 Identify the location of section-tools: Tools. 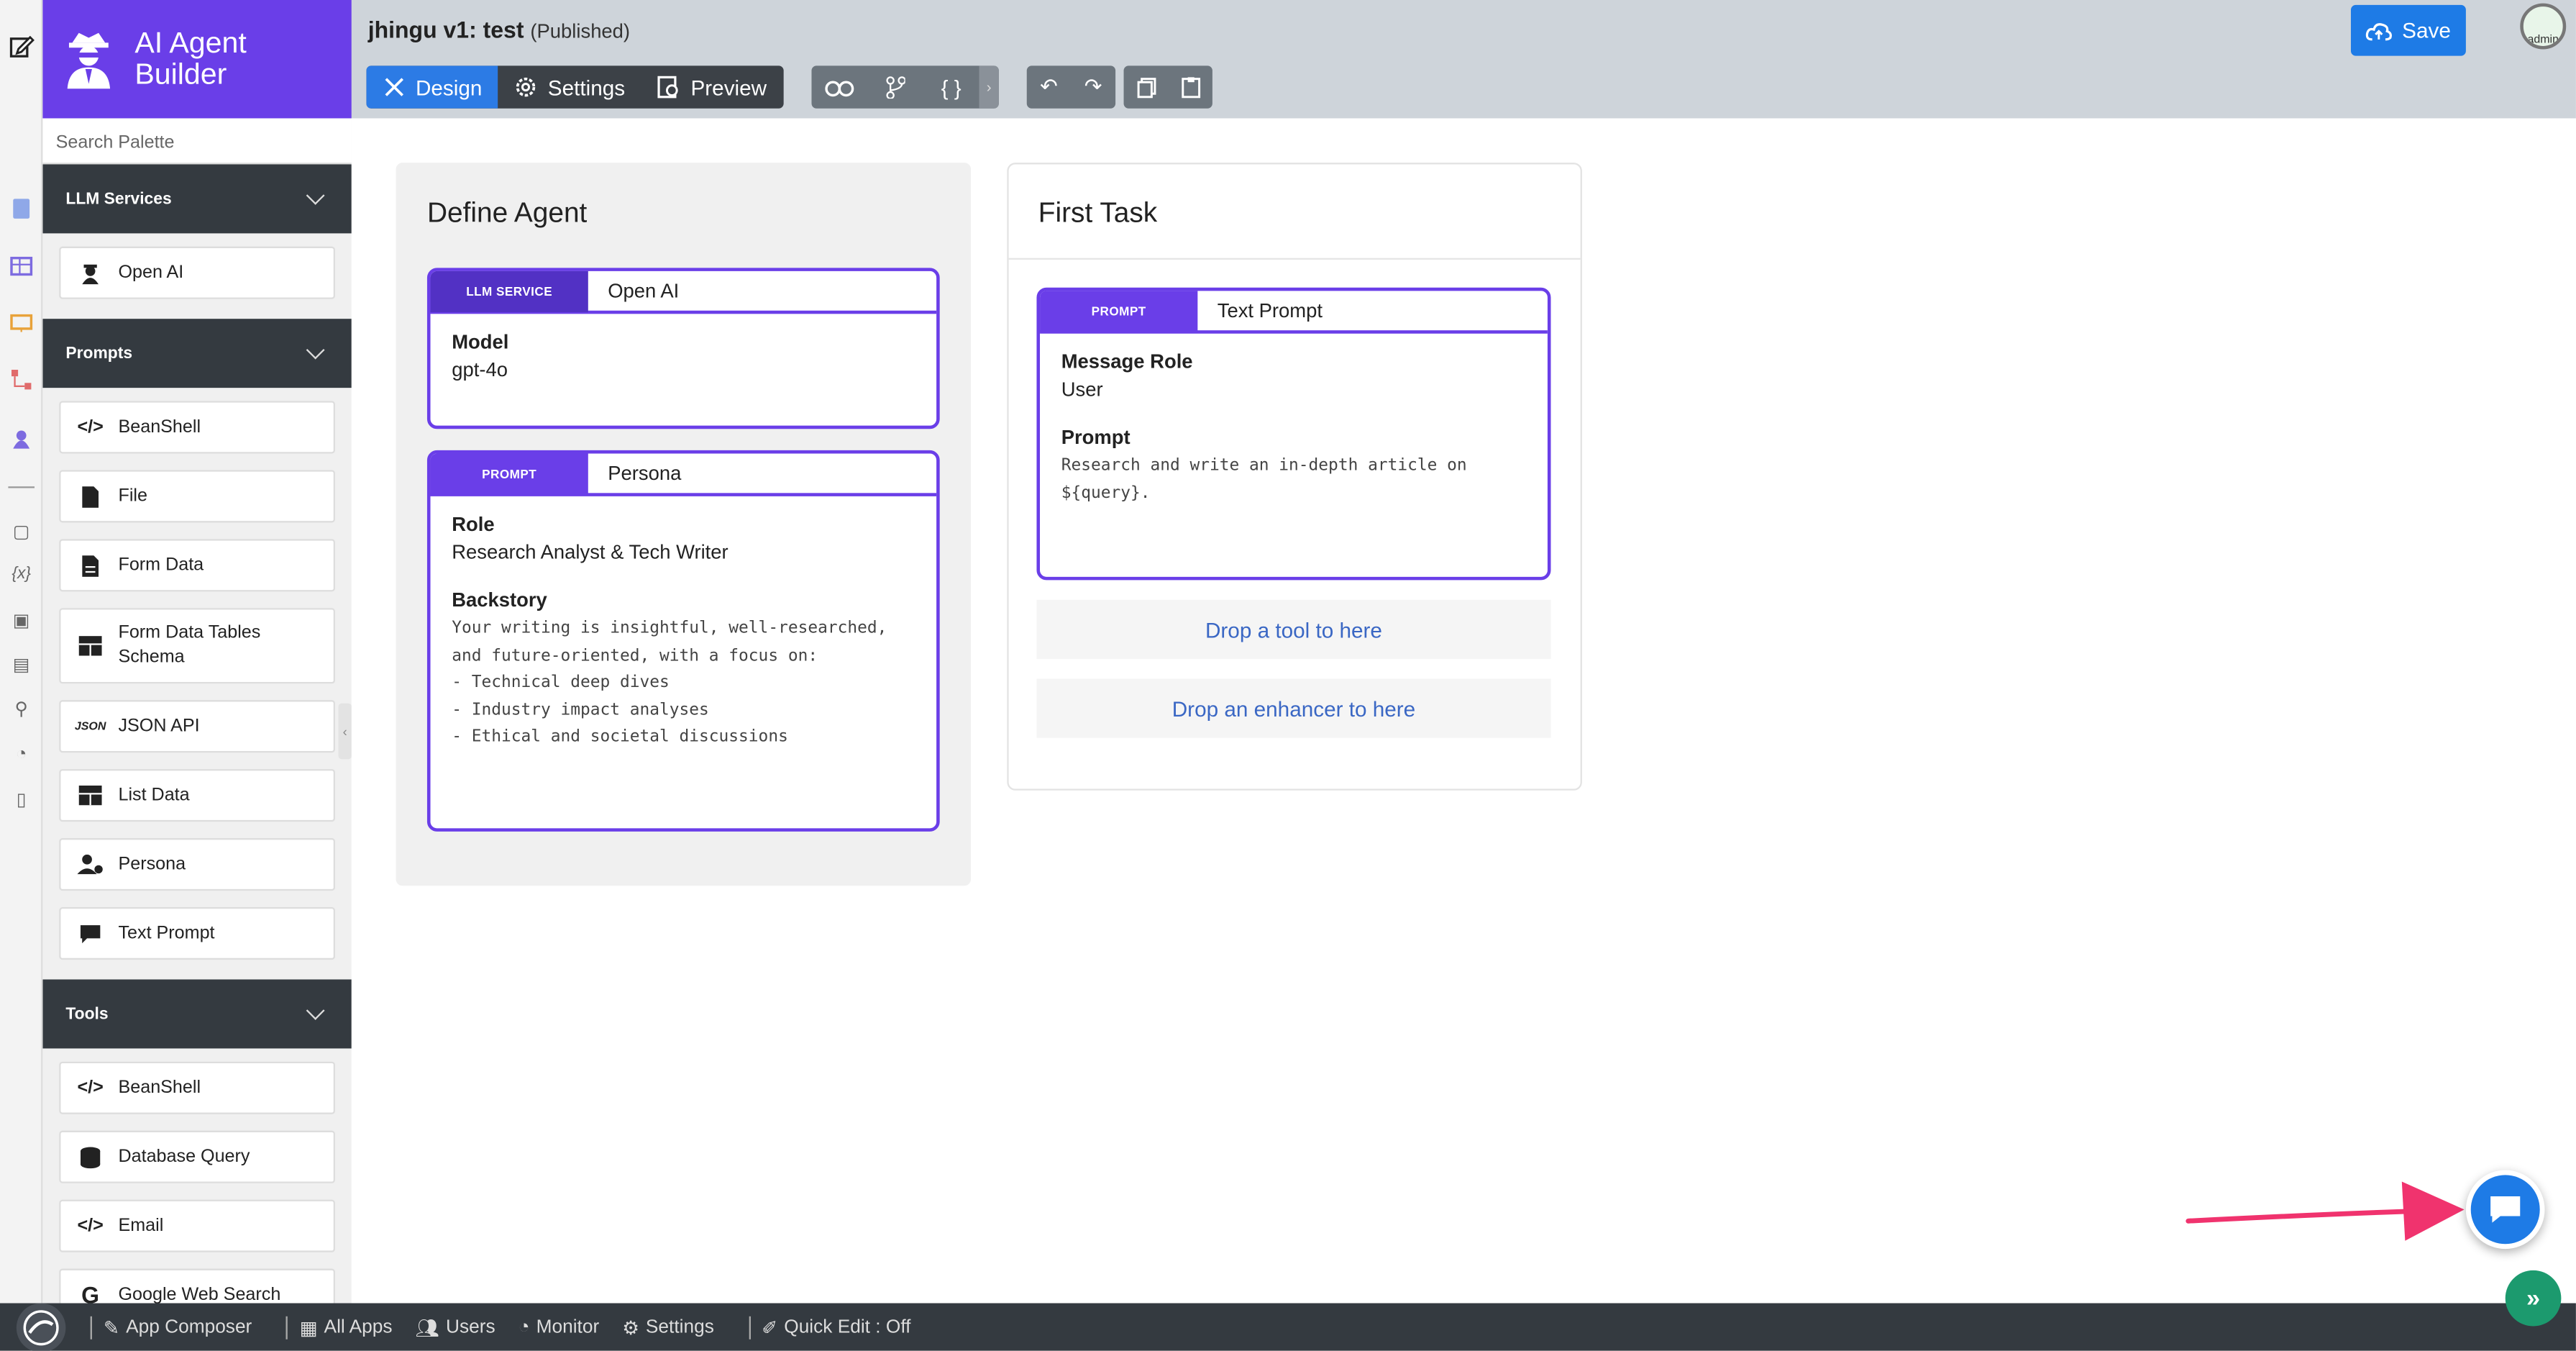
(197, 1014).